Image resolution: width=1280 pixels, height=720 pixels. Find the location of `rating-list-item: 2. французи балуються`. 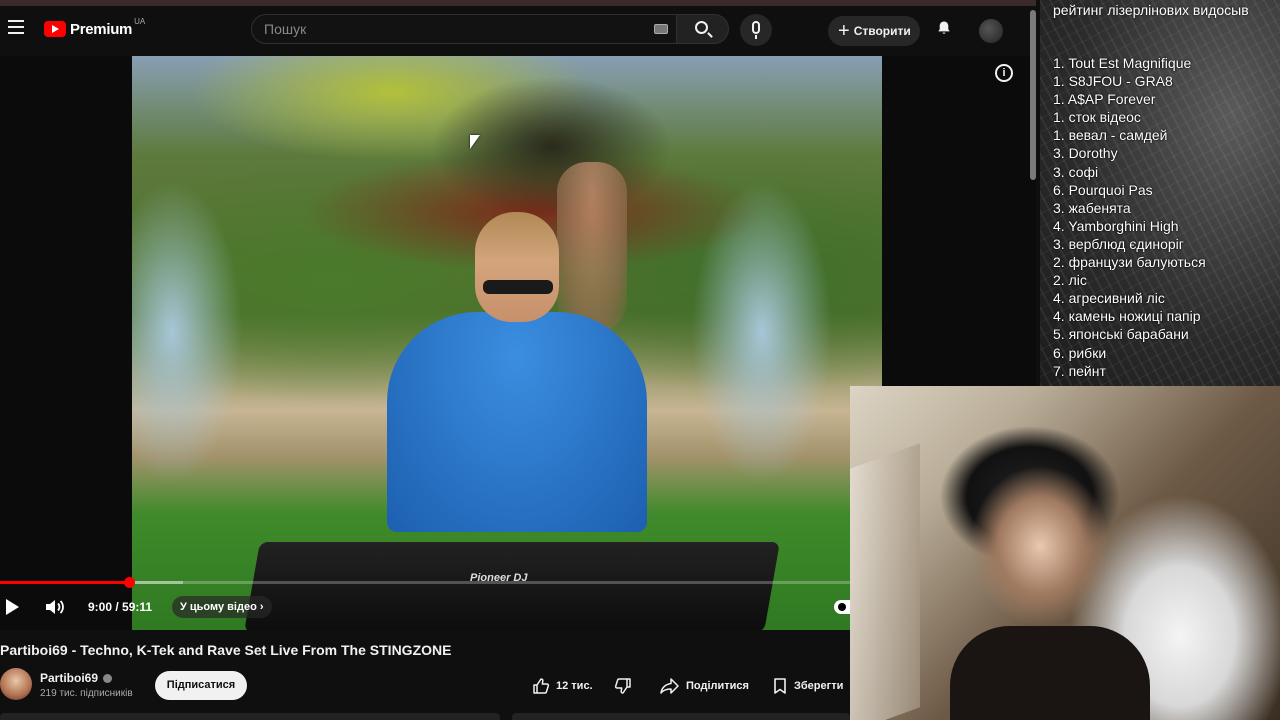

rating-list-item: 2. французи балуються is located at coordinates (1129, 262).